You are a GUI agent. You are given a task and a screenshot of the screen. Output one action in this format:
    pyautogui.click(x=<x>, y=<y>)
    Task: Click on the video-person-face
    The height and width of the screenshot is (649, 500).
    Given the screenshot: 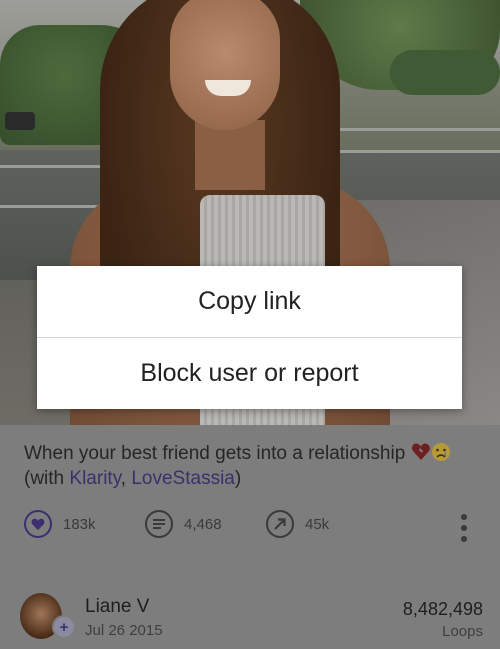 What is the action you would take?
    pyautogui.click(x=225, y=65)
    